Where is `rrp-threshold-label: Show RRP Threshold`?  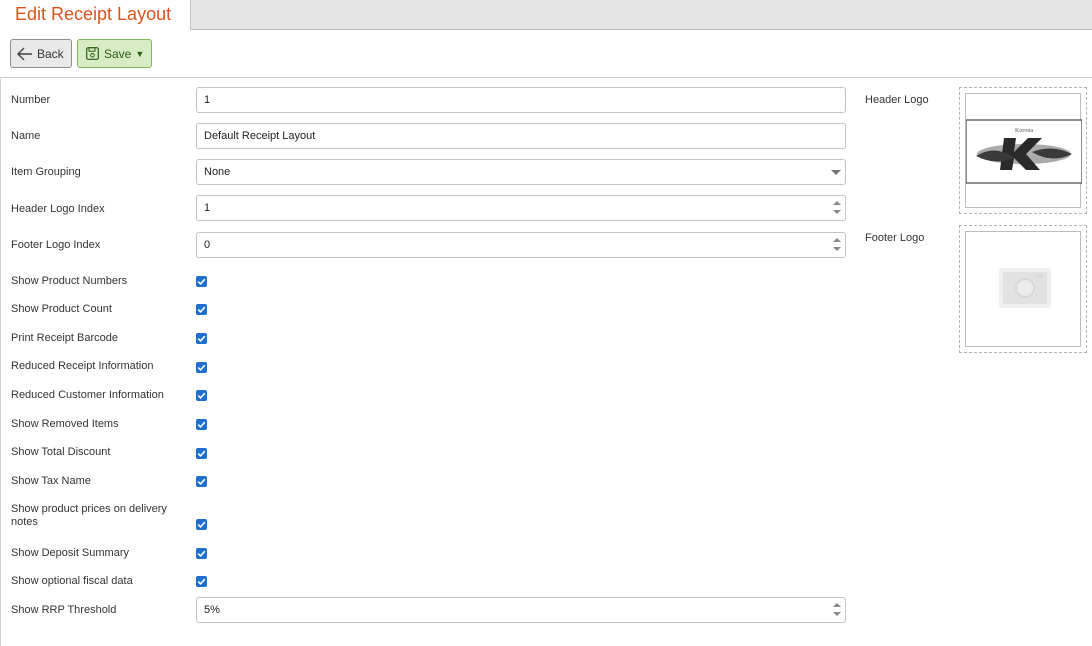 rrp-threshold-label: Show RRP Threshold is located at coordinates (64, 610).